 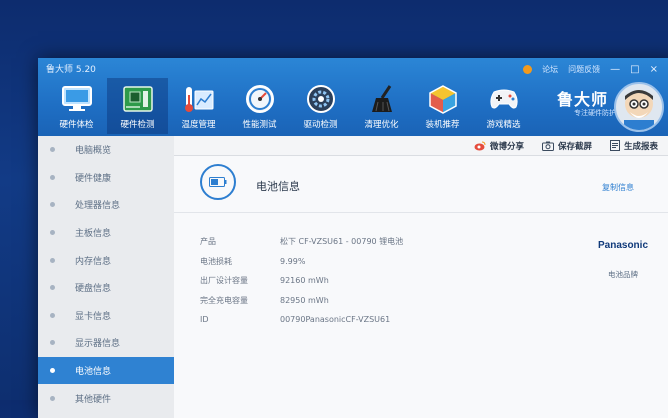 I want to click on info-value: 00790PanasonicCF-VZSU61, so click(x=335, y=320).